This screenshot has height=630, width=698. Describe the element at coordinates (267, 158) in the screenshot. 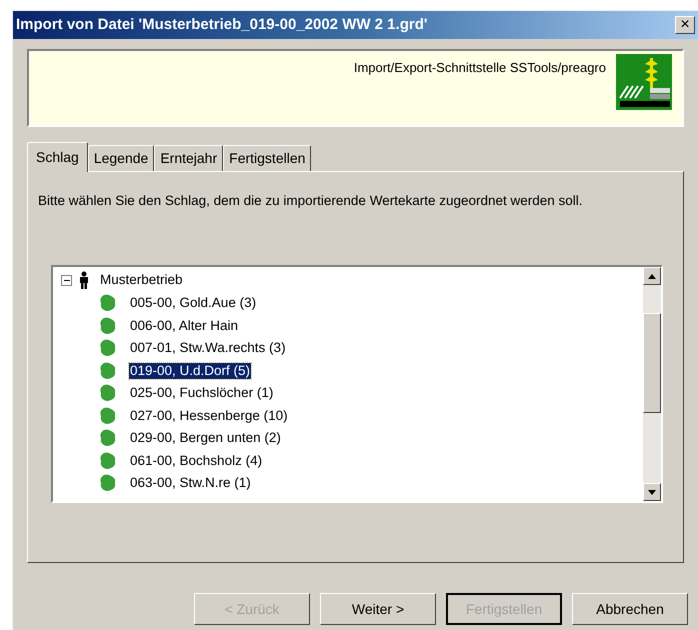

I see `tab: Fertigstellen` at that location.